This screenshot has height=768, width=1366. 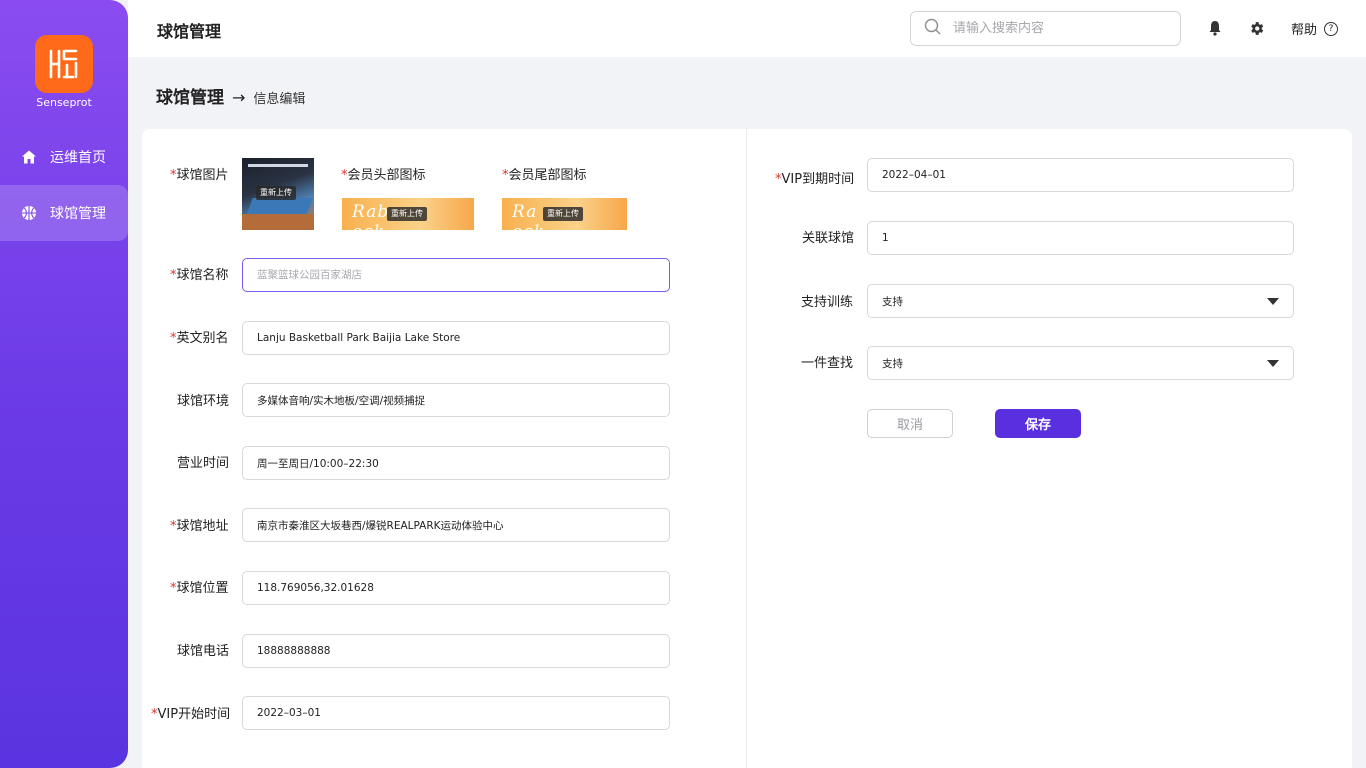 I want to click on question-circle-icon: ?, so click(x=1331, y=28).